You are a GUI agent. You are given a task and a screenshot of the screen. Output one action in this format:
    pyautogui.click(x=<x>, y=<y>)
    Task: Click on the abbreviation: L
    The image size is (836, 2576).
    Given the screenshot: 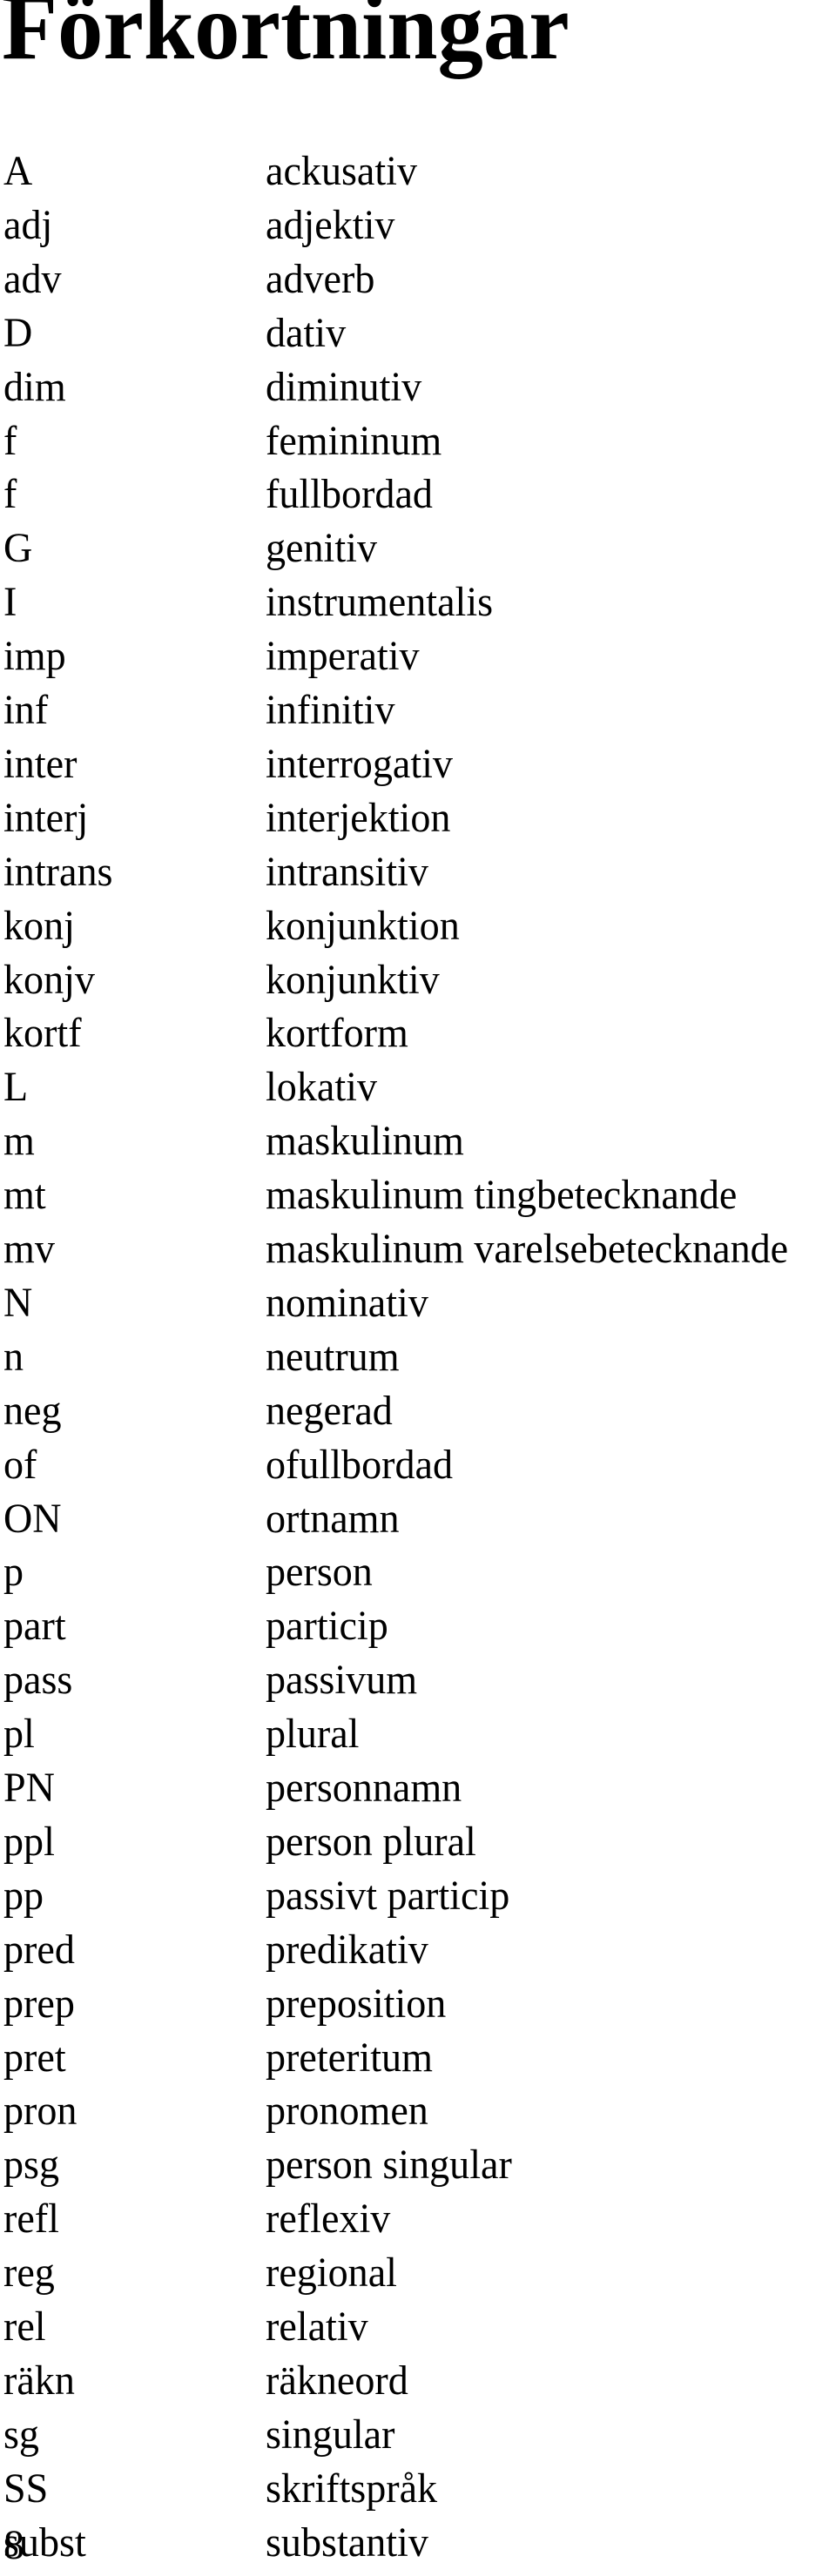 What is the action you would take?
    pyautogui.click(x=16, y=1087)
    